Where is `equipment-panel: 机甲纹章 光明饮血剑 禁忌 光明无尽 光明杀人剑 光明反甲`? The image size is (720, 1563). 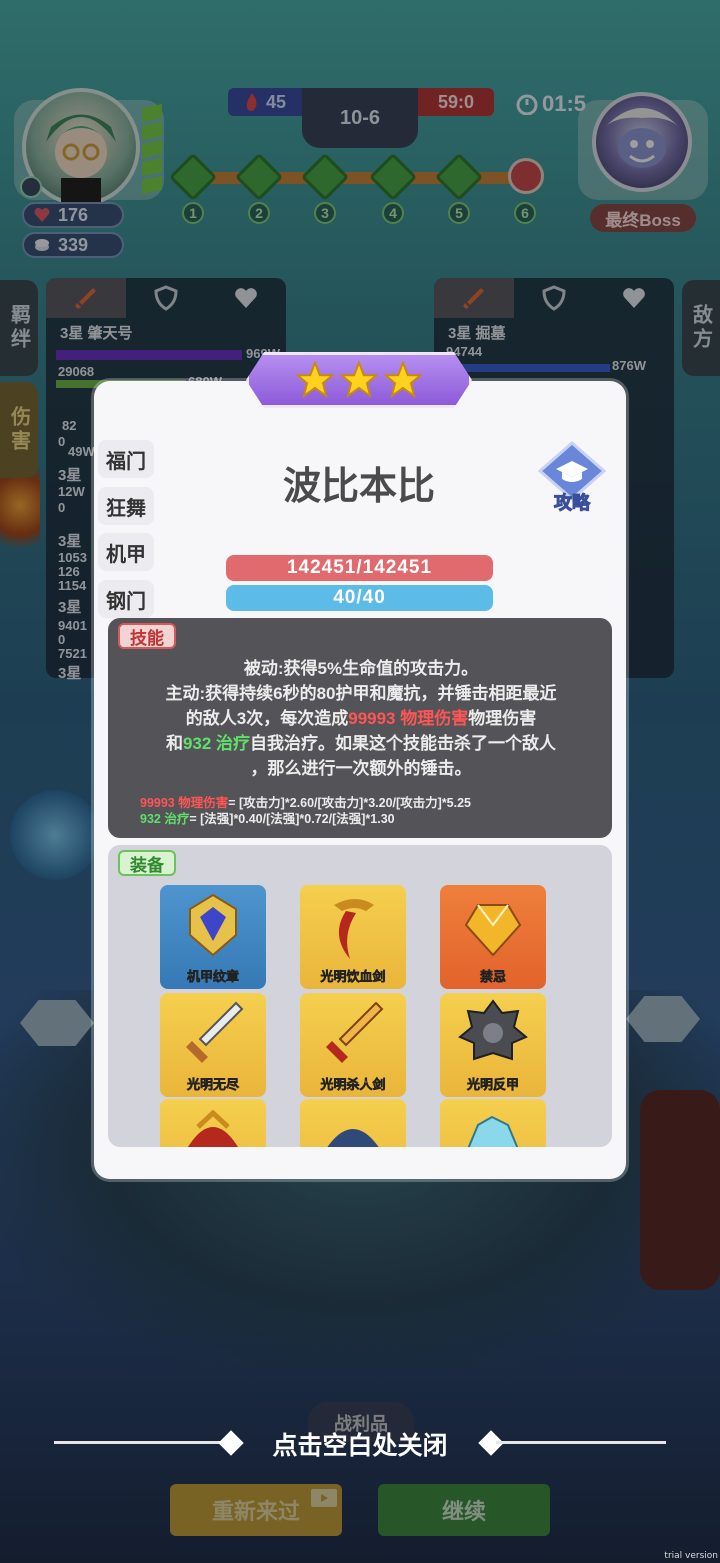
equipment-panel: 机甲纹章 光明饮血剑 禁忌 光明无尽 光明杀人剑 光明反甲 is located at coordinates (360, 996).